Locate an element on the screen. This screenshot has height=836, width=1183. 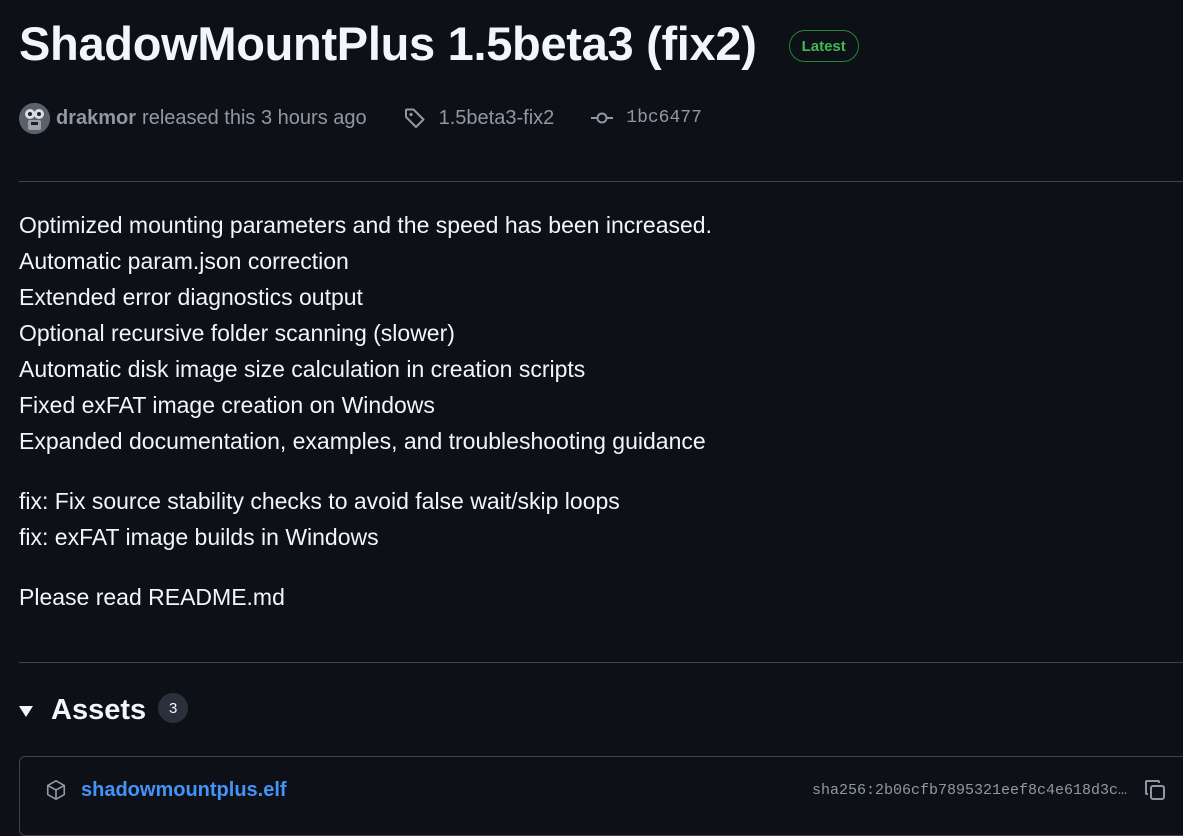
release-header: ShadowMountPlus 1.5beta3 (fix2) Latest is located at coordinates (439, 44).